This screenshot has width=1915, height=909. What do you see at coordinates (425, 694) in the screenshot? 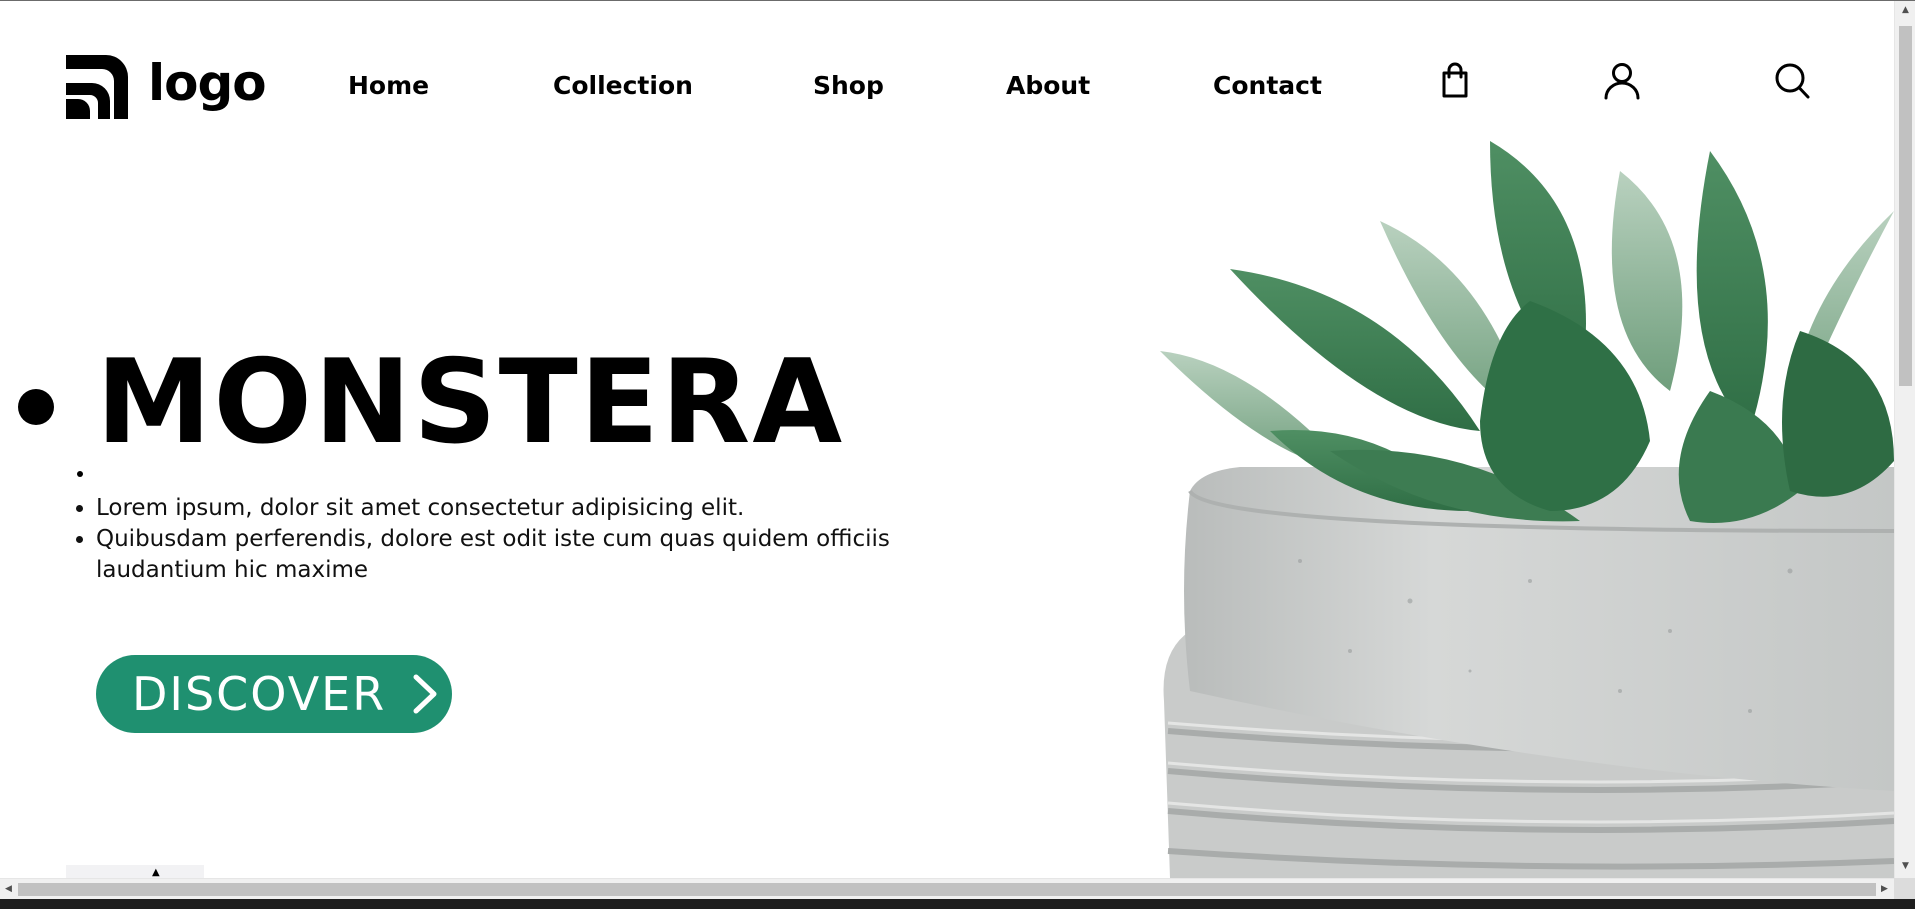
I see `chevron-right-icon` at bounding box center [425, 694].